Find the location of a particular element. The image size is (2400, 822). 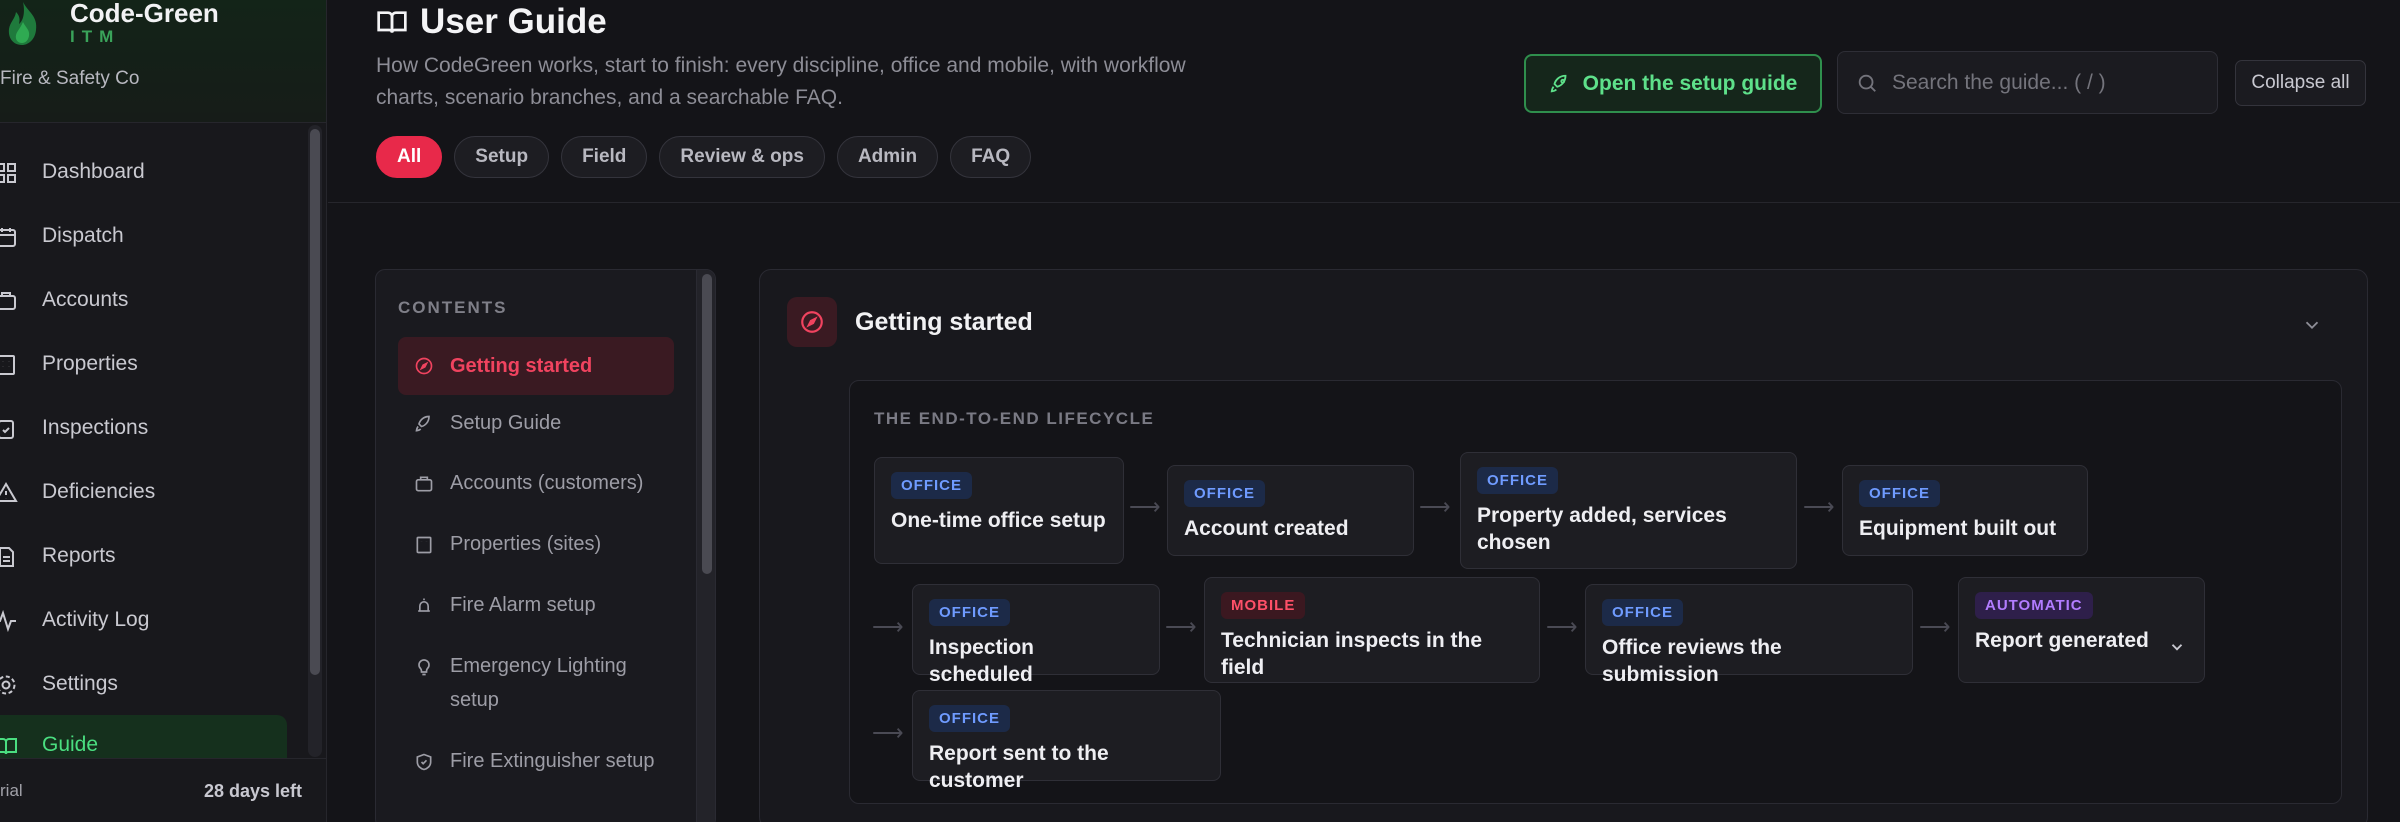

sidebar-item-accounts: Accounts is located at coordinates (143, 300).